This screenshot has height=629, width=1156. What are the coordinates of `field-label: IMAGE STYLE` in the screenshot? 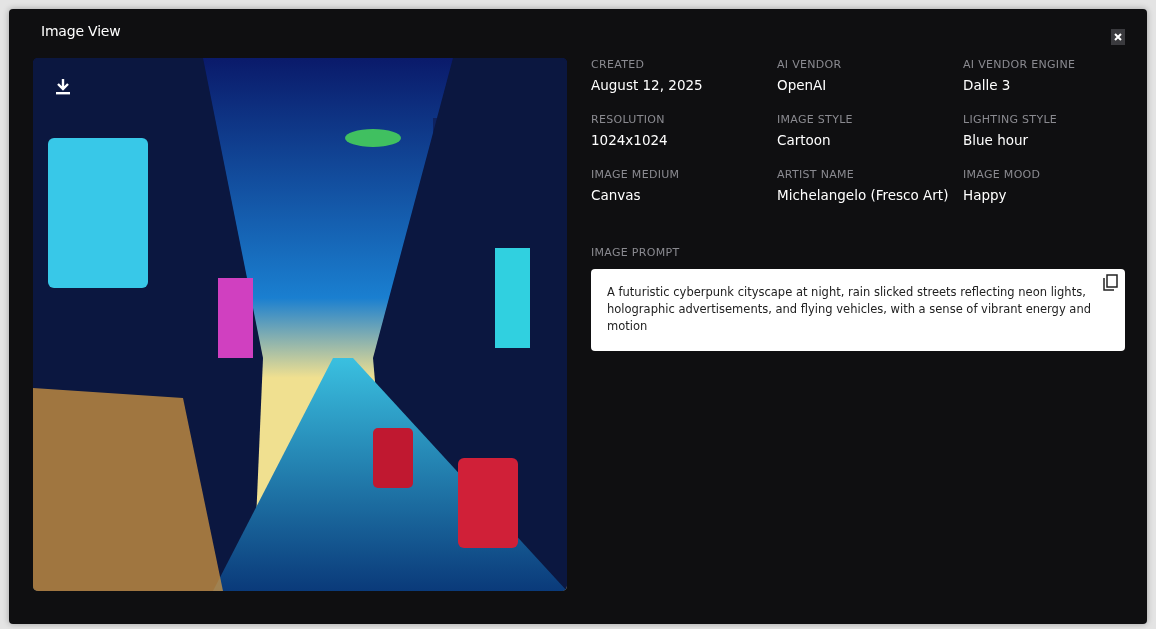 It's located at (815, 120).